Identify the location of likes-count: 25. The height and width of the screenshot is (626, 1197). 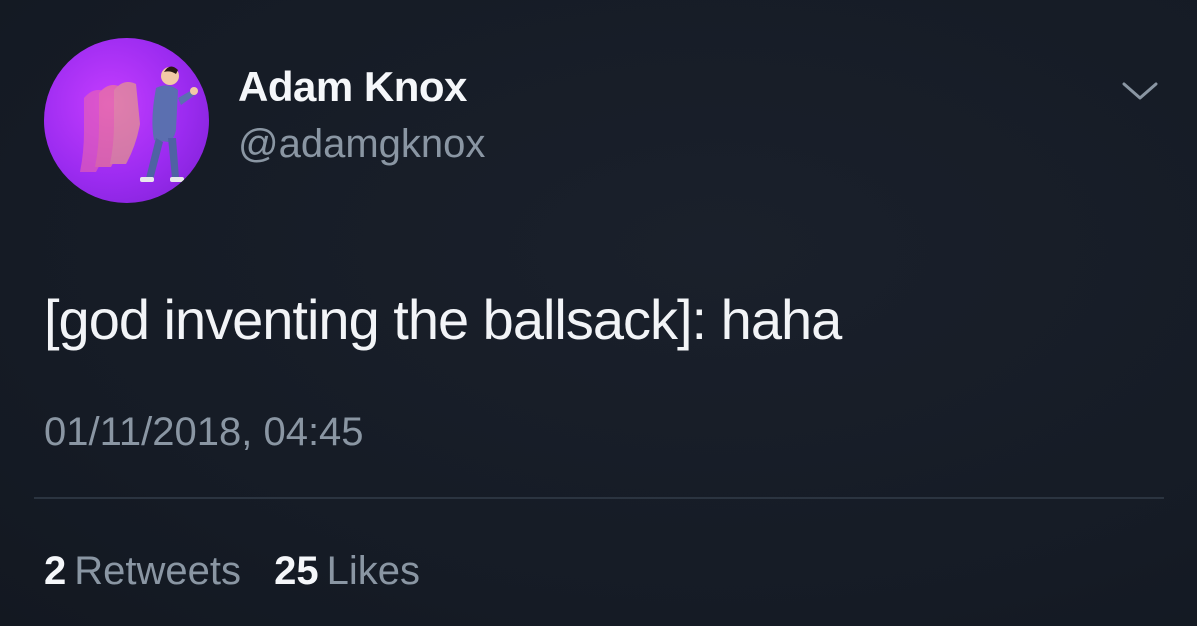
(296, 571).